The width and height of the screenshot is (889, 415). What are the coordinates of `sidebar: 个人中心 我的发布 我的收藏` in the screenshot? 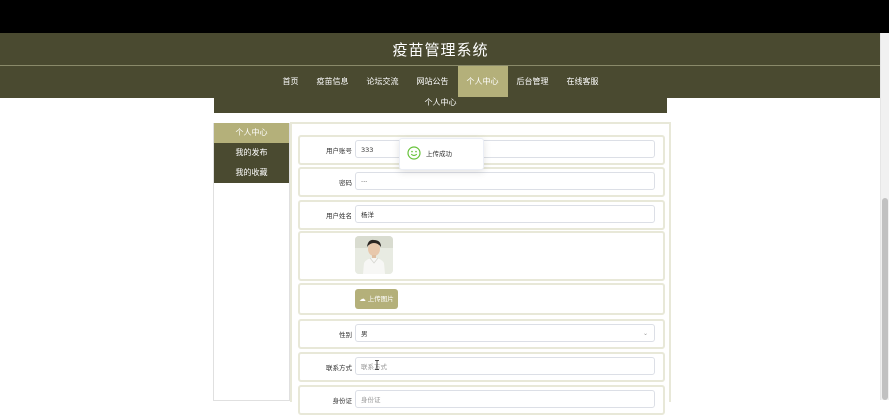 It's located at (251, 262).